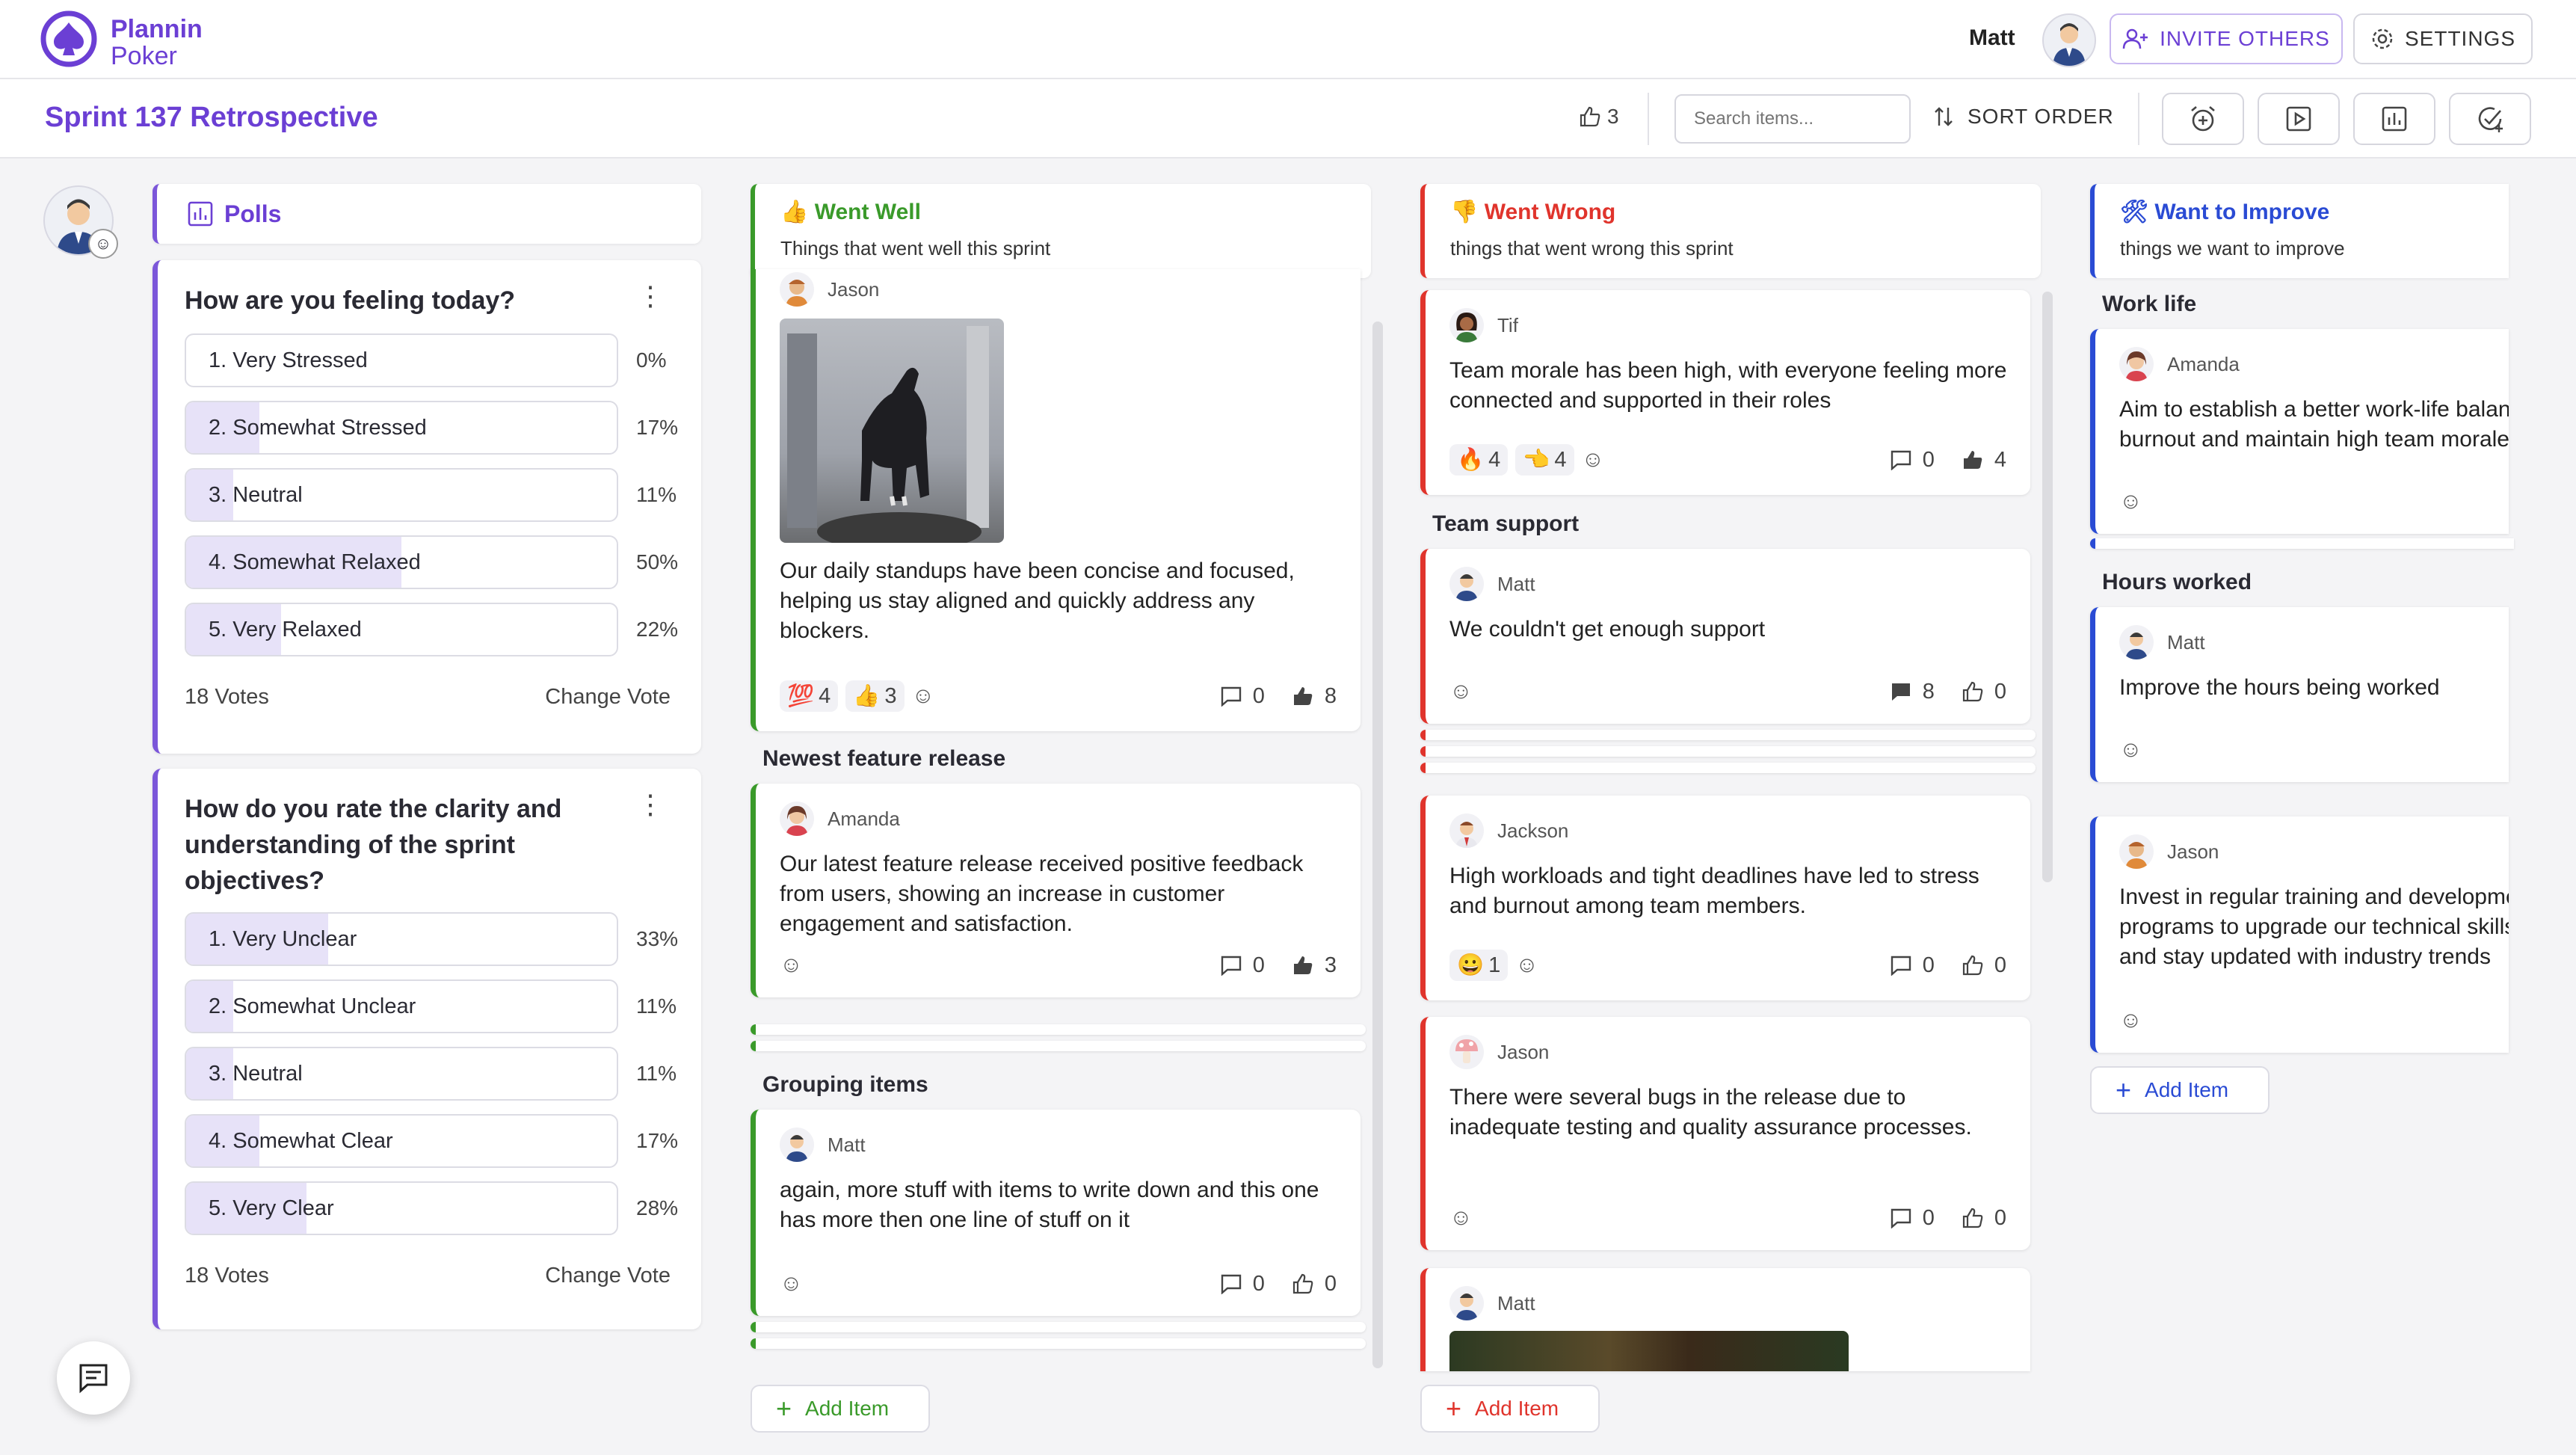 The image size is (2576, 1455). What do you see at coordinates (1901, 691) in the screenshot?
I see `comment-filled-icon` at bounding box center [1901, 691].